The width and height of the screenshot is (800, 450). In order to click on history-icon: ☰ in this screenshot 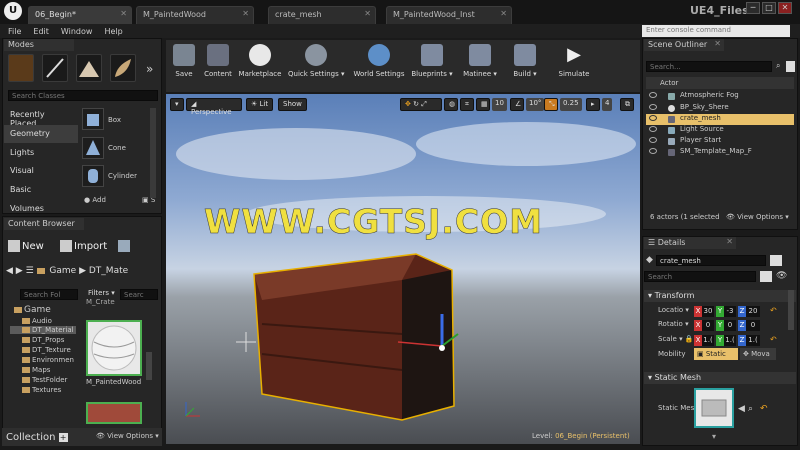, I will do `click(30, 271)`.